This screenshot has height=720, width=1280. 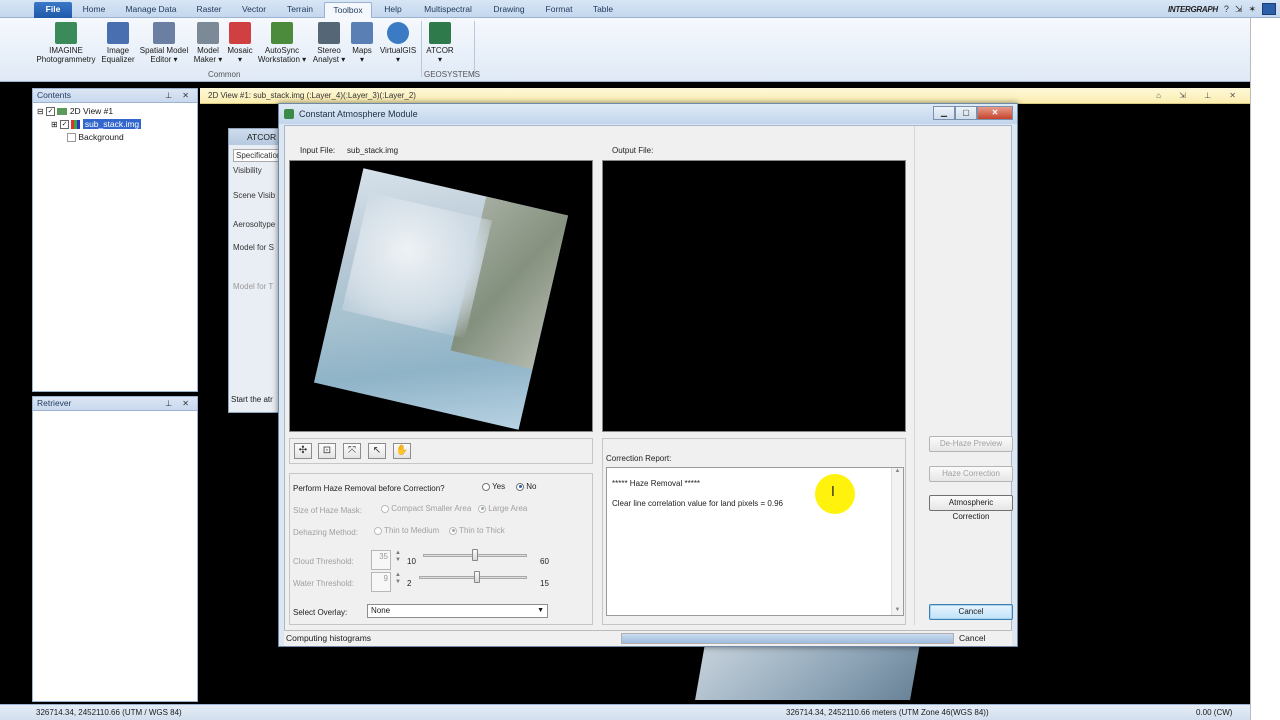 What do you see at coordinates (378, 530) in the screenshot?
I see `thin-medium-radio` at bounding box center [378, 530].